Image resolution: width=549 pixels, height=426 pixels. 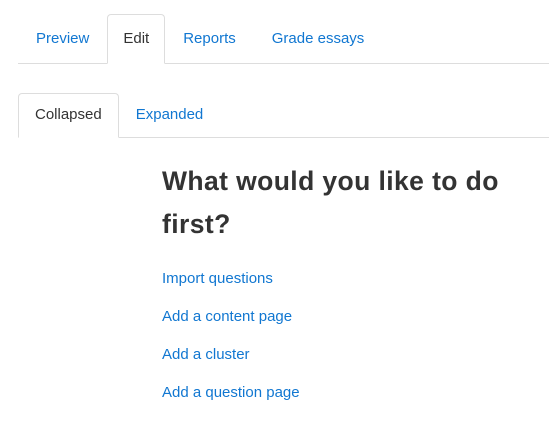 I want to click on tab-collapsed: Collapsed, so click(x=68, y=115).